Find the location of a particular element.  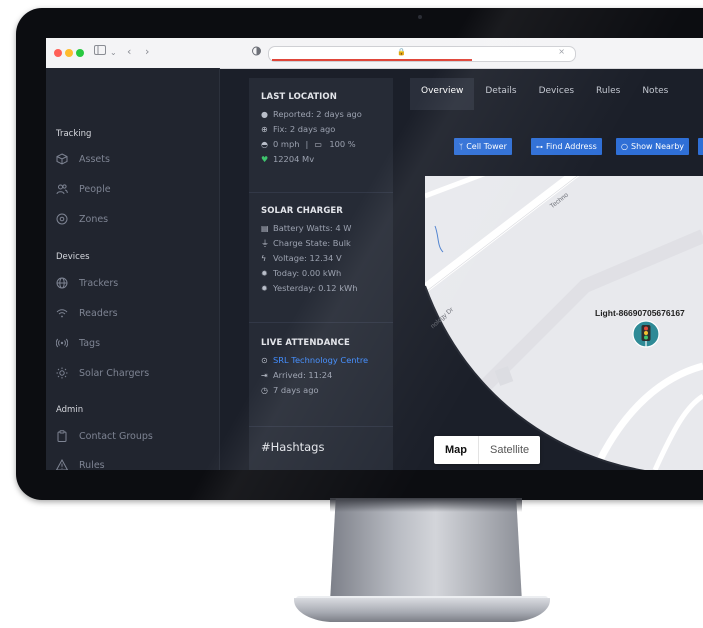

map-type-satellite-button: Satellite is located at coordinates (509, 450).